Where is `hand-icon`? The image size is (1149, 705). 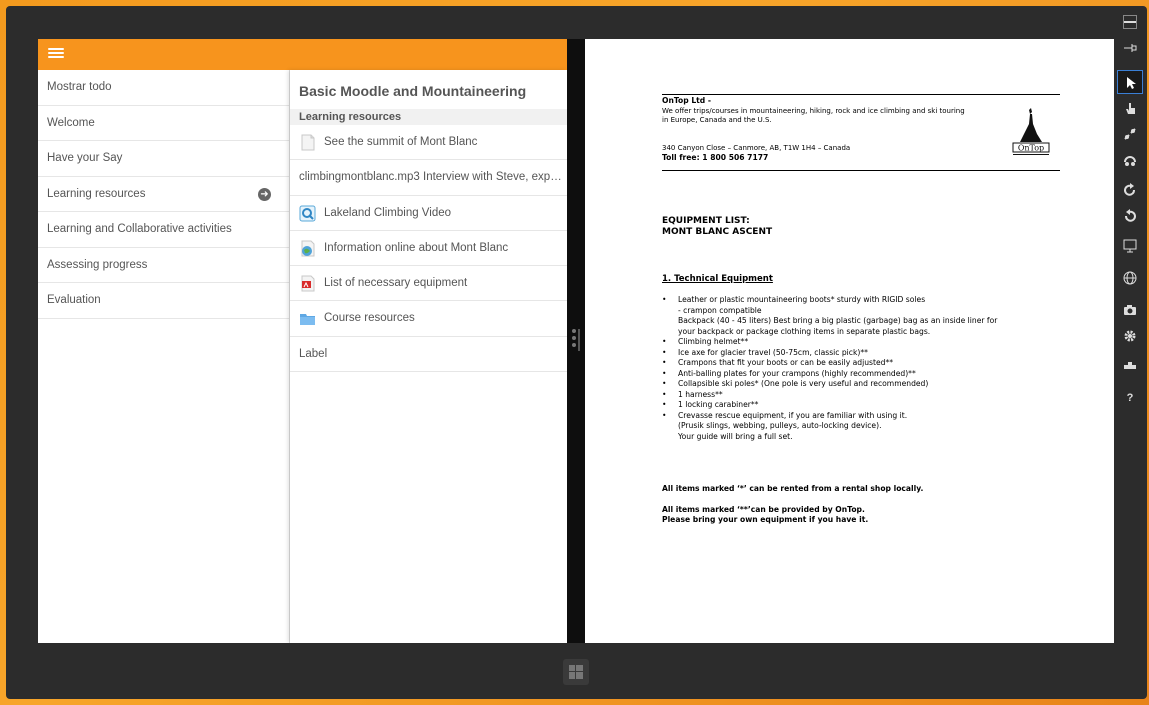 hand-icon is located at coordinates (1130, 108).